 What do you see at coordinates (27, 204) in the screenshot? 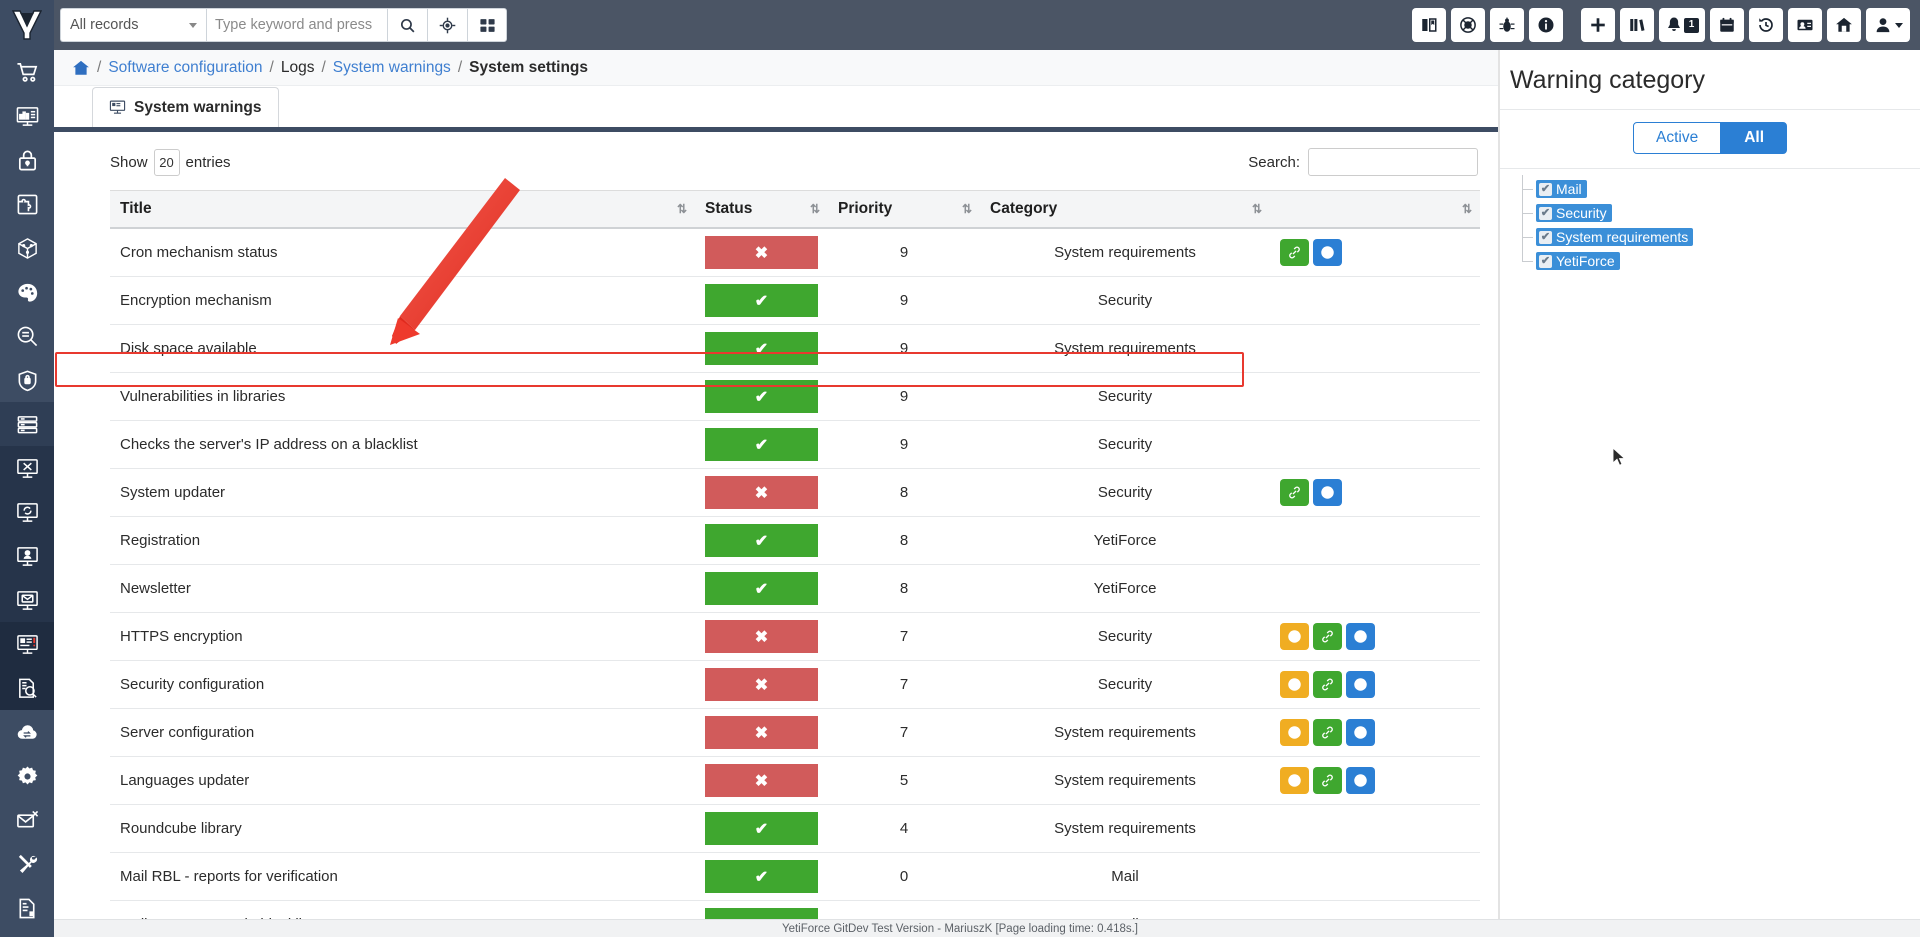
I see `sidebar-item-integrations` at bounding box center [27, 204].